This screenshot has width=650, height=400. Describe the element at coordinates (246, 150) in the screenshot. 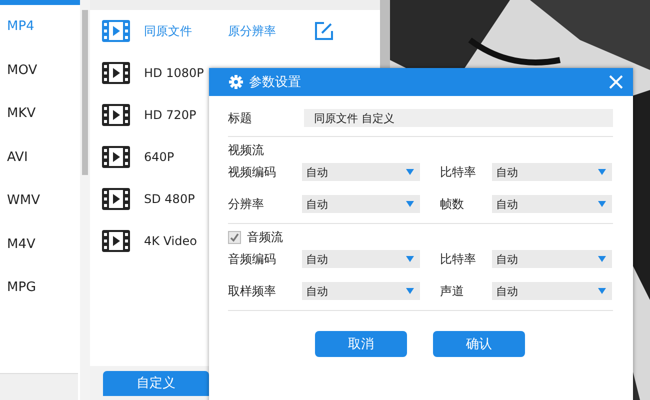

I see `section-heading: 视频流` at that location.